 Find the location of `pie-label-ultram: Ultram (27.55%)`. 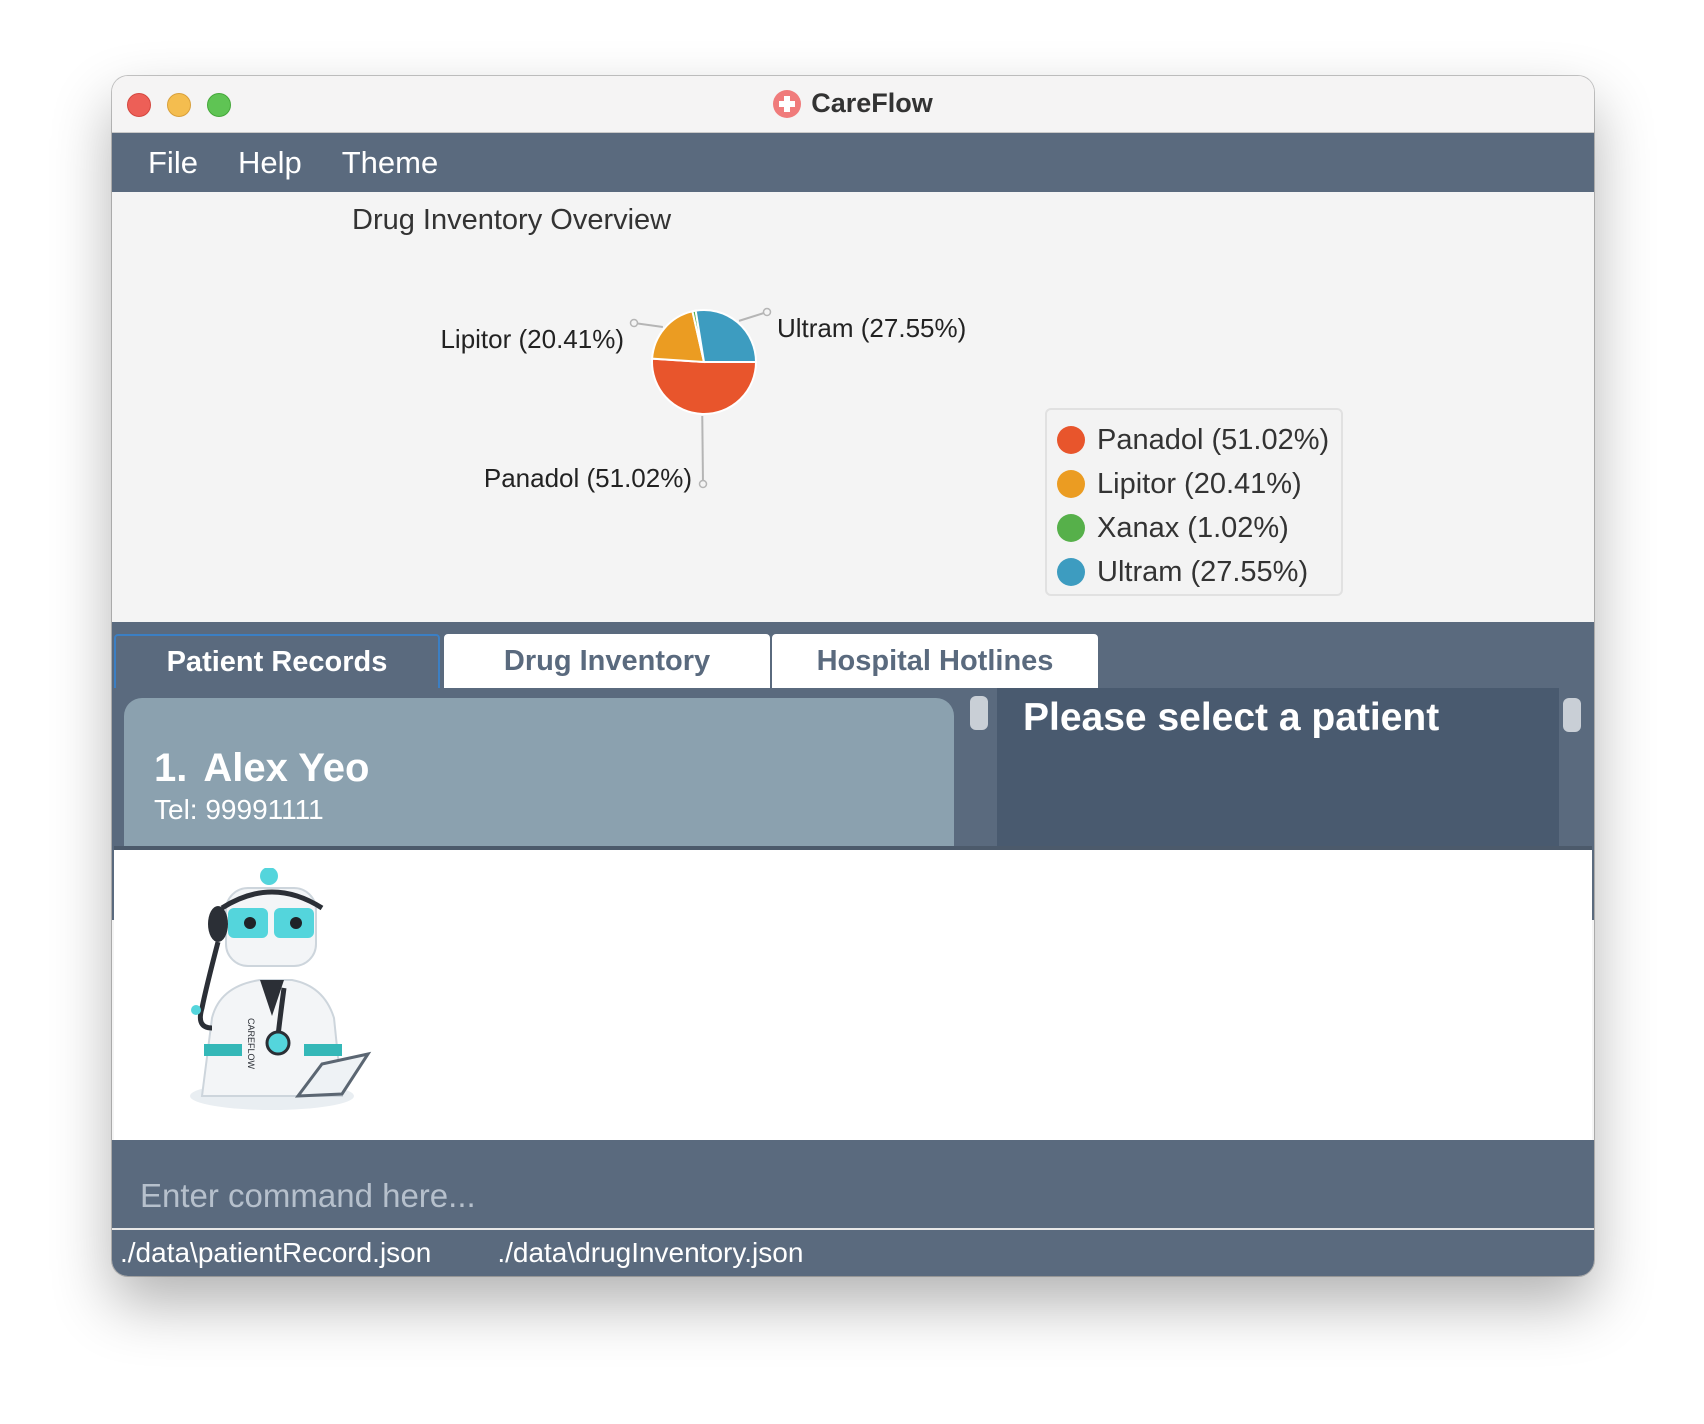

pie-label-ultram: Ultram (27.55%) is located at coordinates (871, 328).